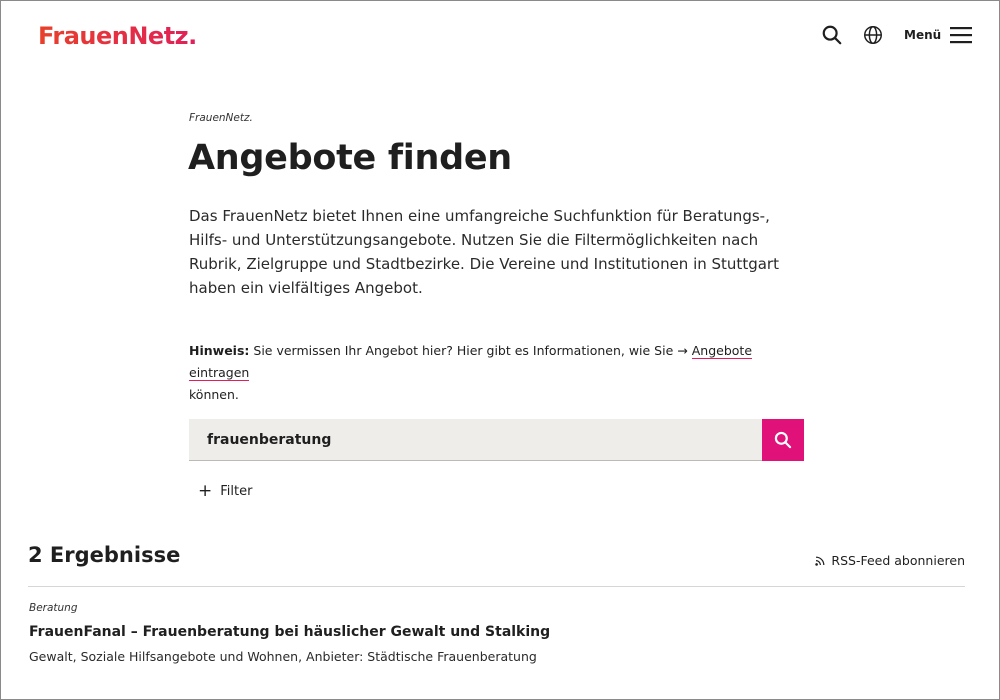 Image resolution: width=1000 pixels, height=700 pixels. I want to click on plus-icon: +, so click(205, 491).